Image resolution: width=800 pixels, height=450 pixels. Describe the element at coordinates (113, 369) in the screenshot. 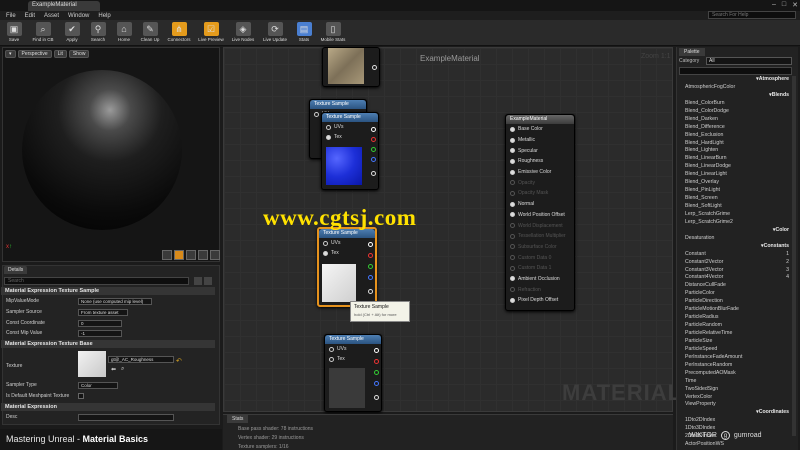

I see `browse-arrow-icon: ⬅` at that location.